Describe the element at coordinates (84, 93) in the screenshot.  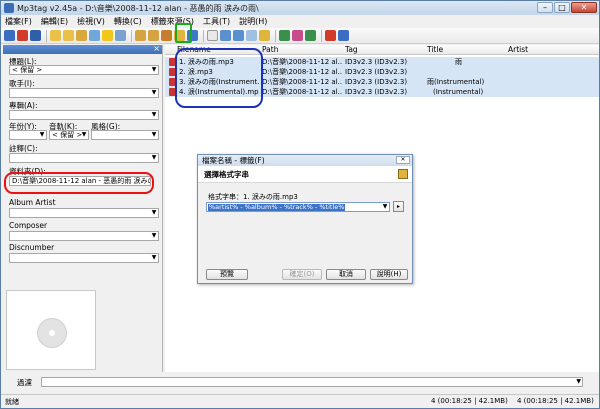
I see `artist-combo: ▼` at that location.